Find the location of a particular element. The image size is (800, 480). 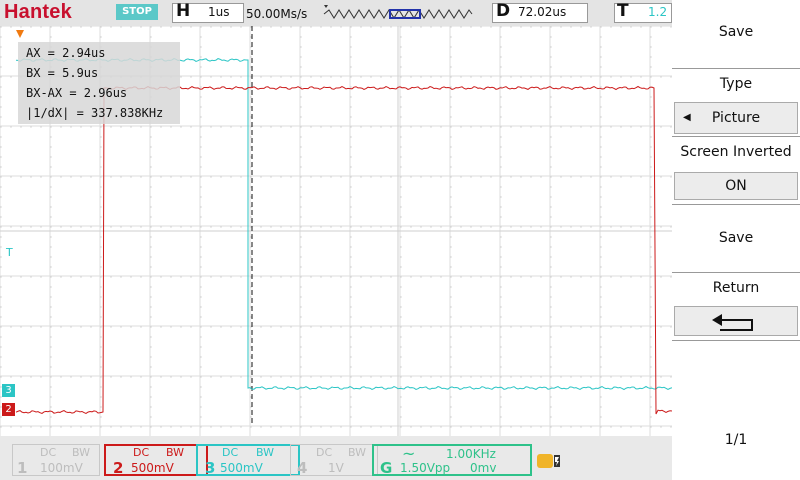

type-value: Picture is located at coordinates (736, 118).